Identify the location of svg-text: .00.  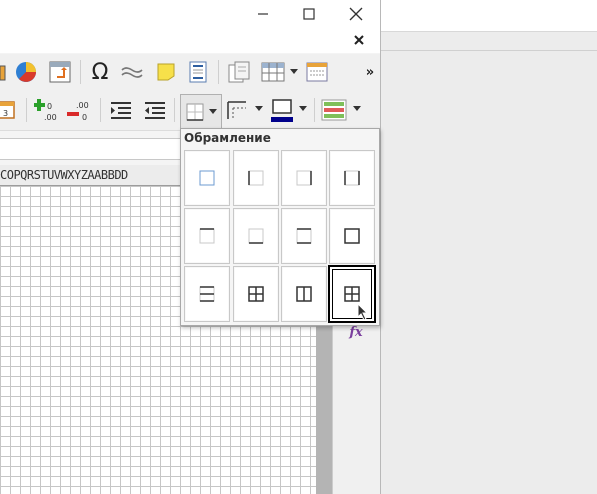
(82, 105).